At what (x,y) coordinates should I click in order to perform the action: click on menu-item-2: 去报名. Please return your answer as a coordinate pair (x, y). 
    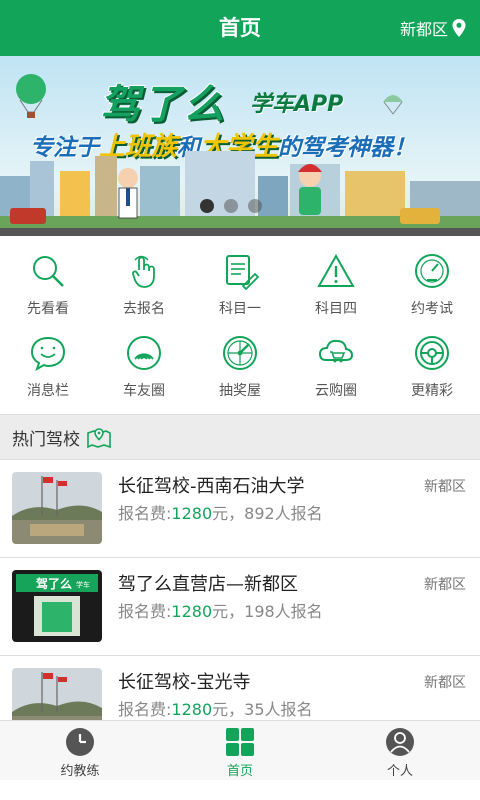
    Looking at the image, I should click on (144, 277).